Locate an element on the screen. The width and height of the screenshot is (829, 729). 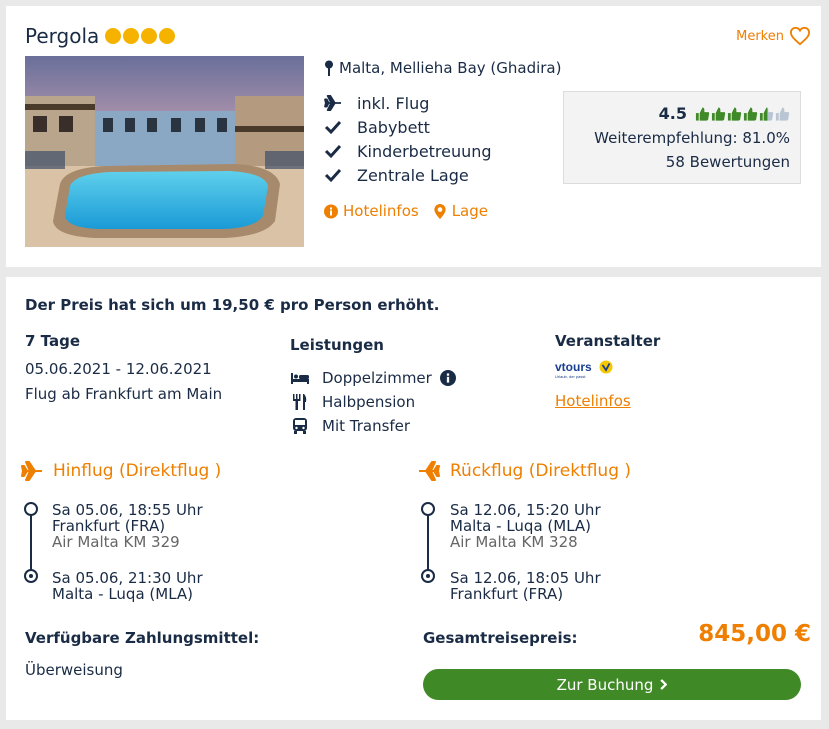
arr-time: Sa 12.06, 18:05 Uhr is located at coordinates (525, 578).